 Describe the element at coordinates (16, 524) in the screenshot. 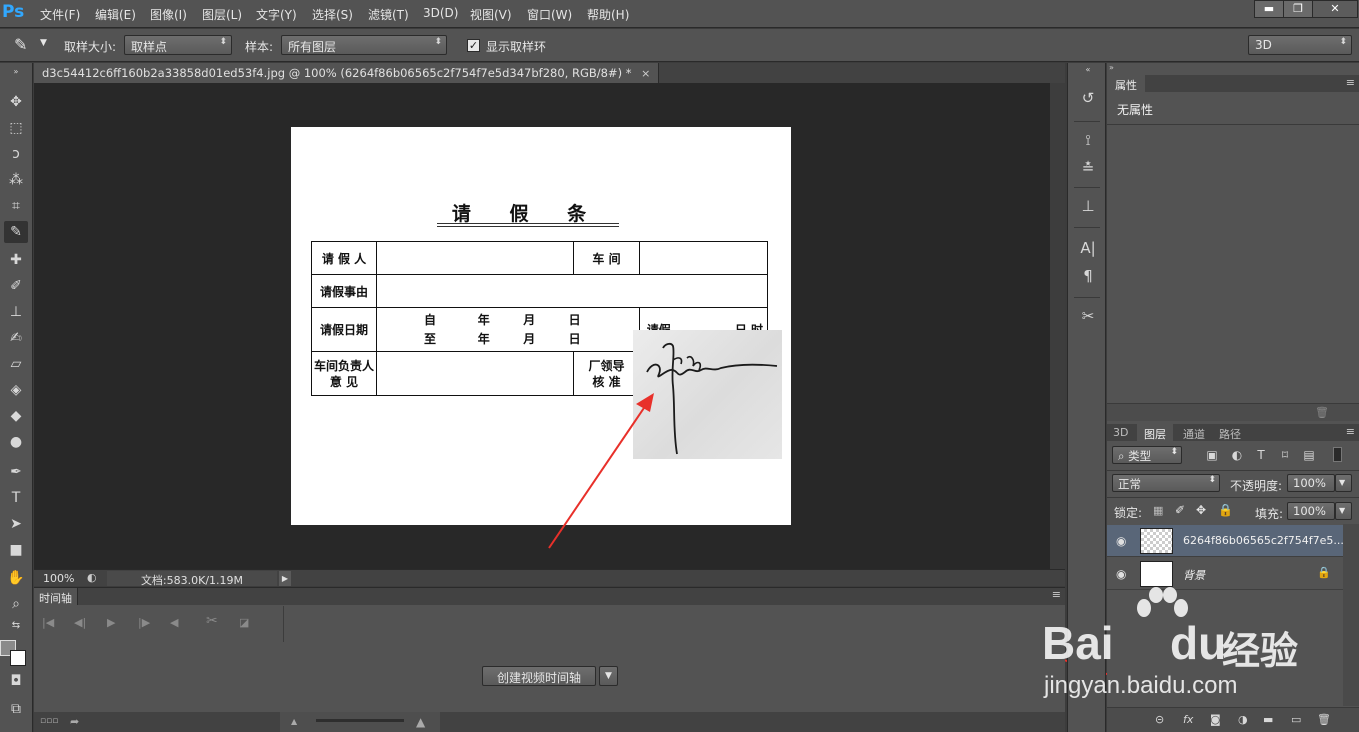

I see `path-selection-tool-icon: ➤` at that location.